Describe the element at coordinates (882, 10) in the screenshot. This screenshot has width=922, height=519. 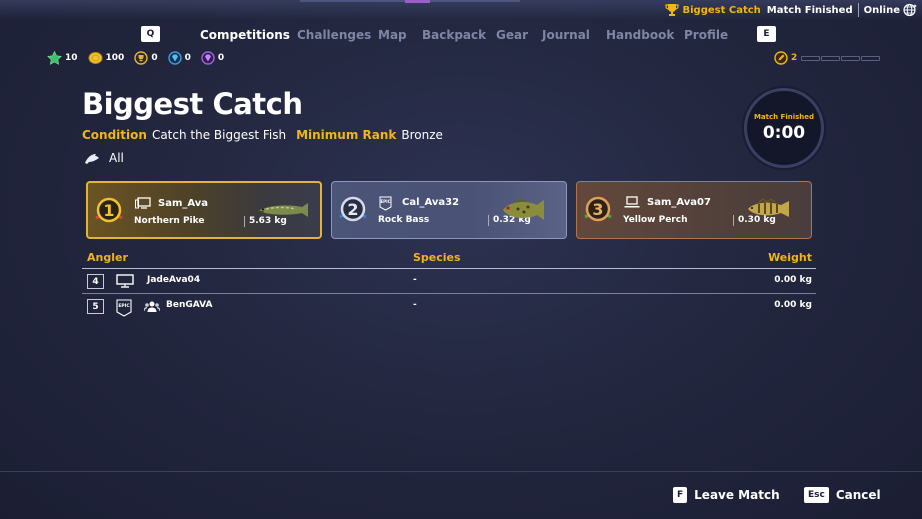
I see `connection-label: Online` at that location.